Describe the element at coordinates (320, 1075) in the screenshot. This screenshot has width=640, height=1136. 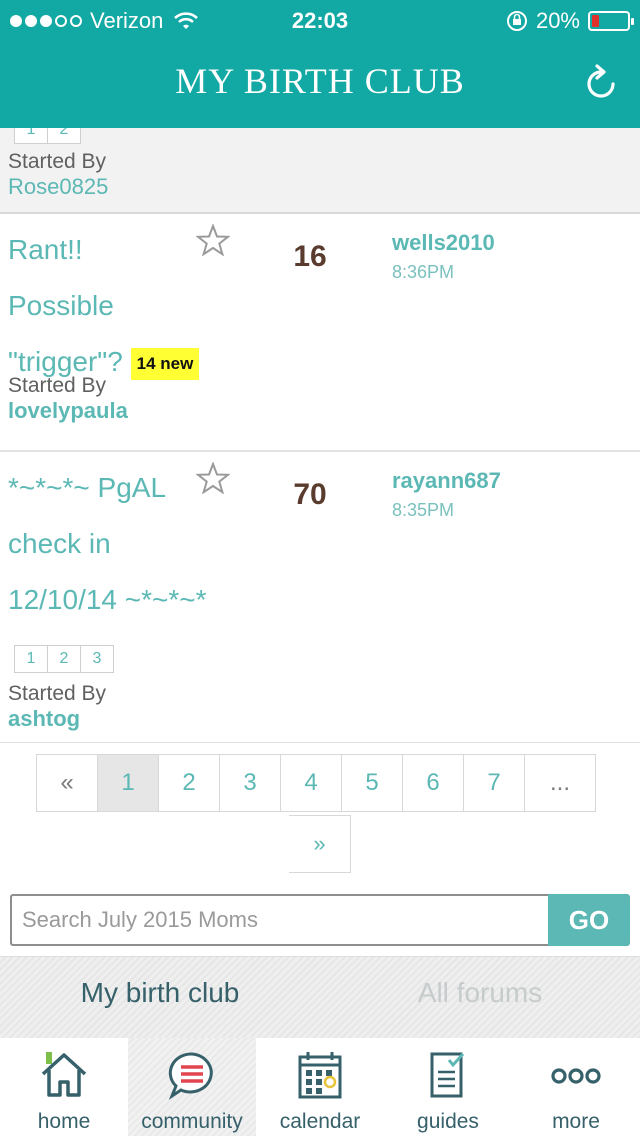
I see `calendar-icon` at that location.